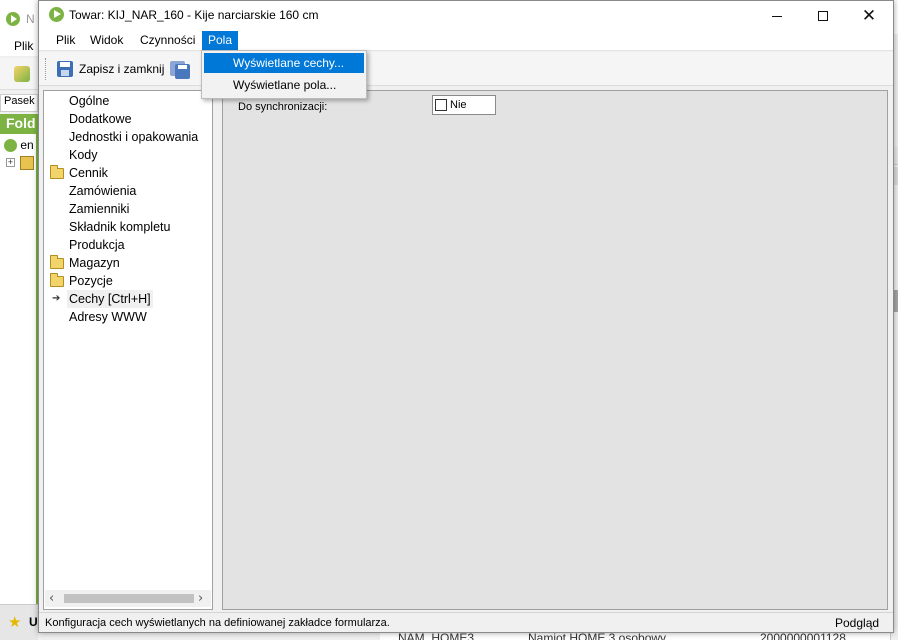  I want to click on nav-item-jednostki-i-opakowania: Jednostki i opakowania, so click(128, 137).